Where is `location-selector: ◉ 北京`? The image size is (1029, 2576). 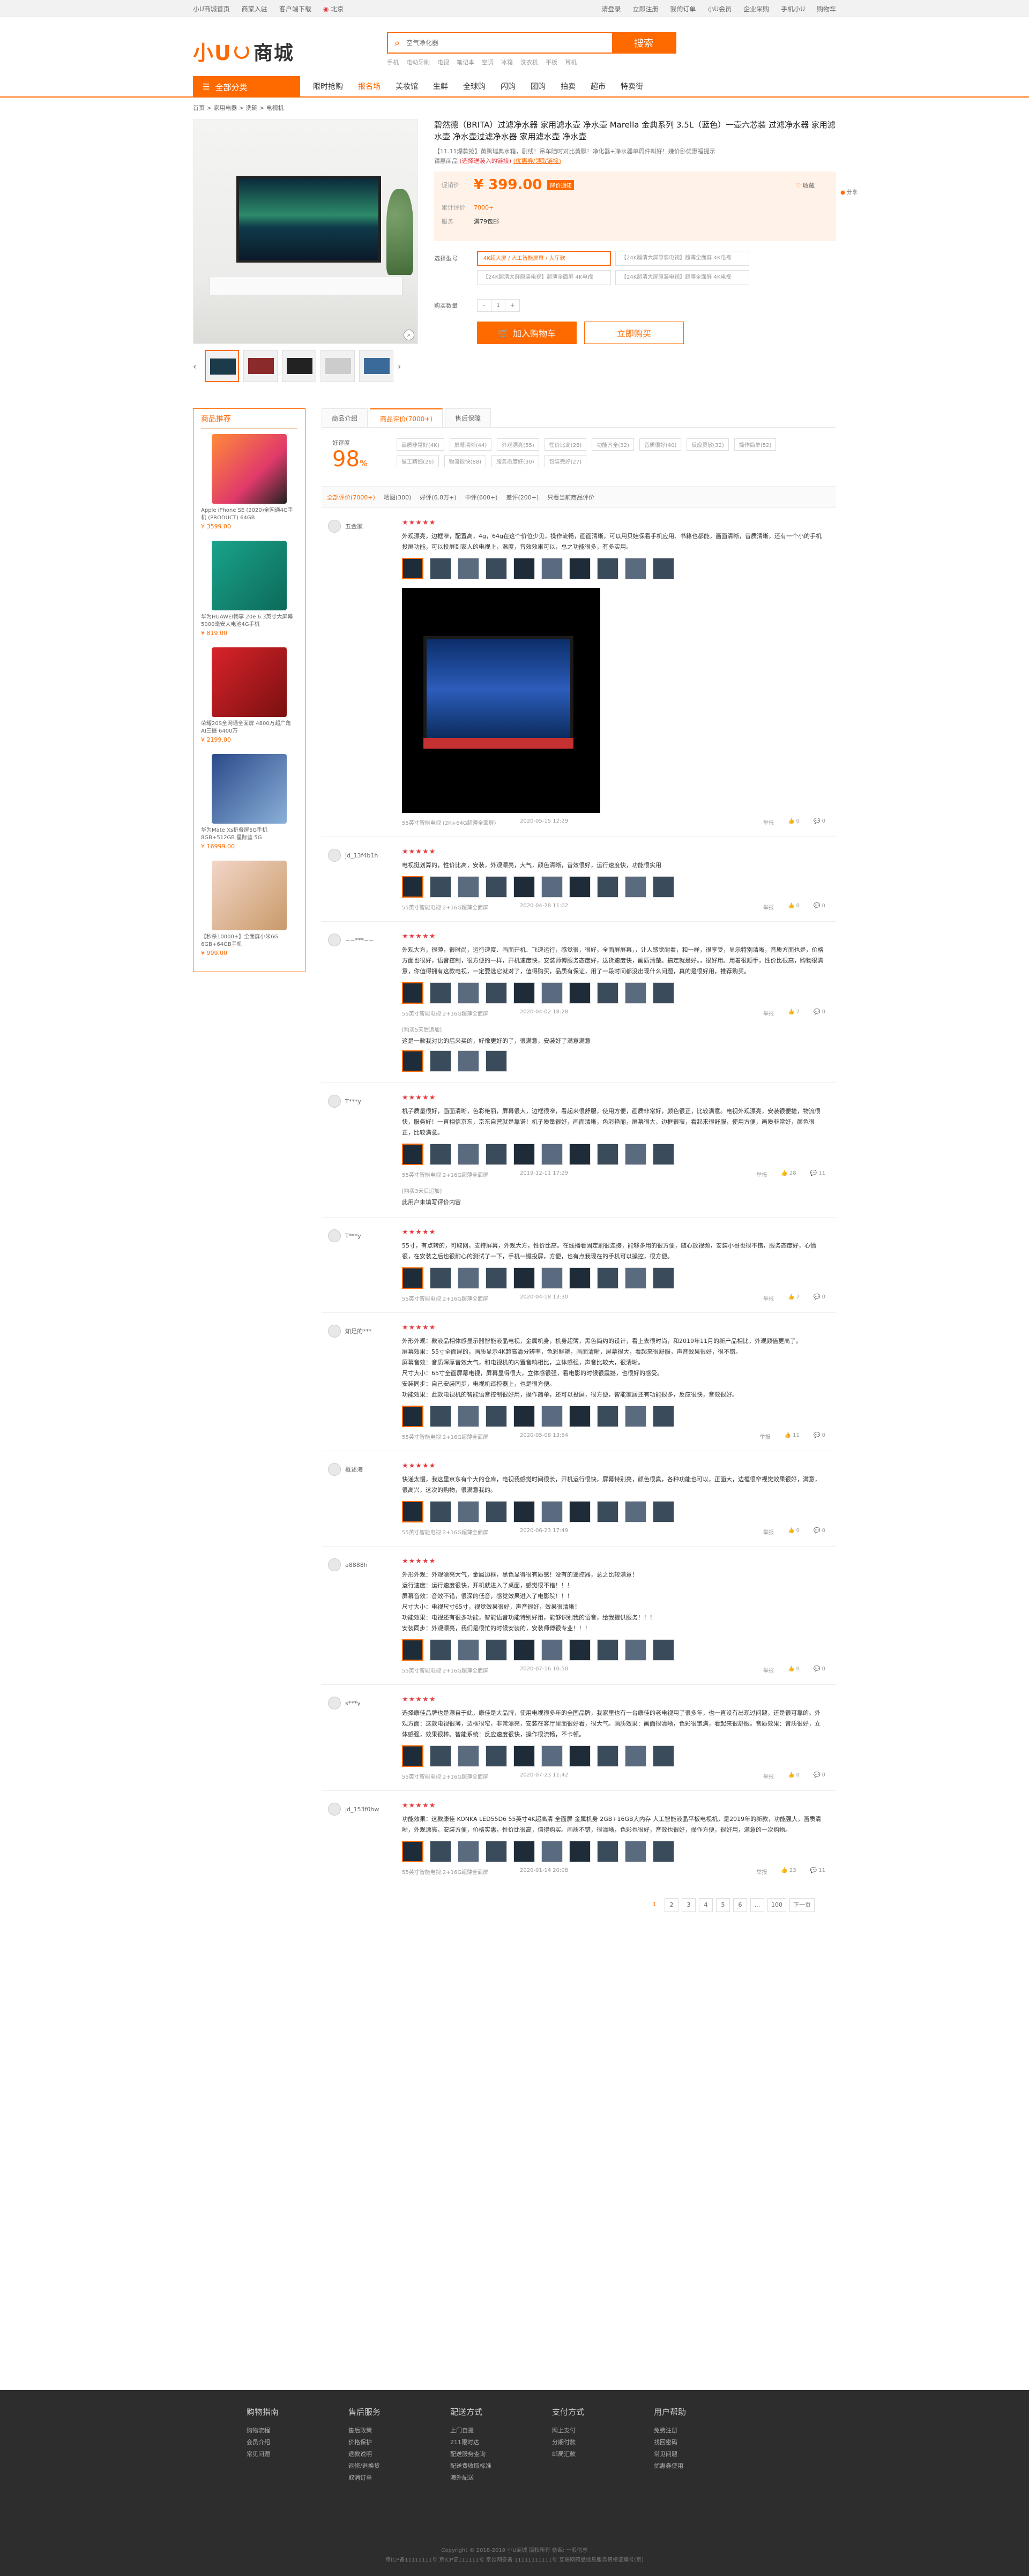
location-selector: ◉ 北京 is located at coordinates (333, 8).